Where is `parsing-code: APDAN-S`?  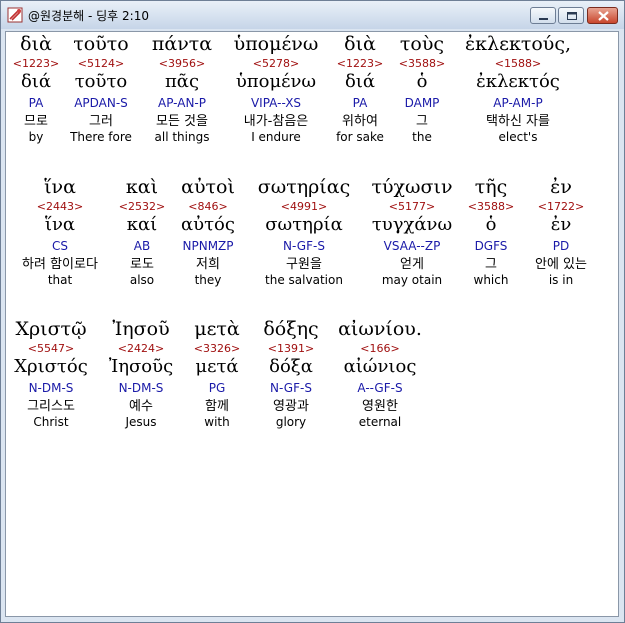
parsing-code: APDAN-S is located at coordinates (101, 103).